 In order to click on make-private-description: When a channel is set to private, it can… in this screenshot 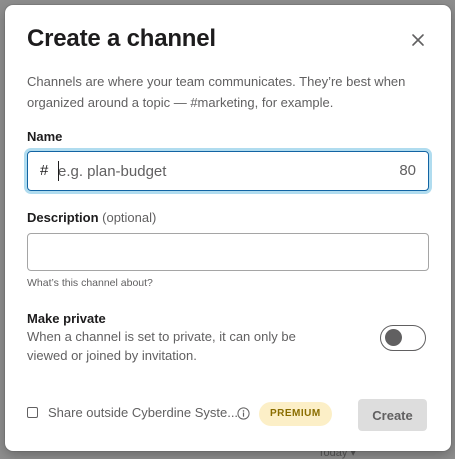, I will do `click(161, 346)`.